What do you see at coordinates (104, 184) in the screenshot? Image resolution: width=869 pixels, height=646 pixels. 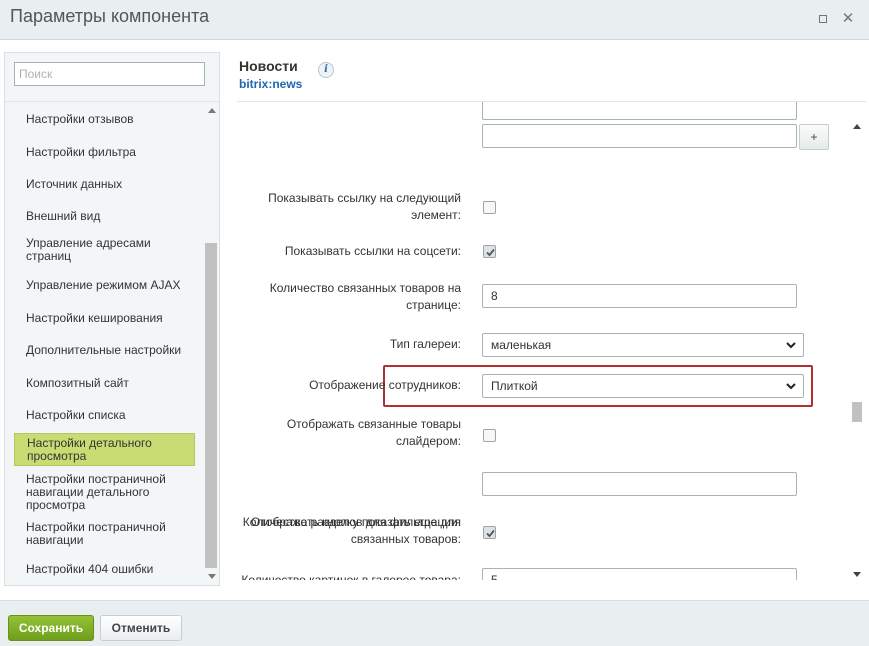 I see `sidebar-item-data-source: Источник данных` at bounding box center [104, 184].